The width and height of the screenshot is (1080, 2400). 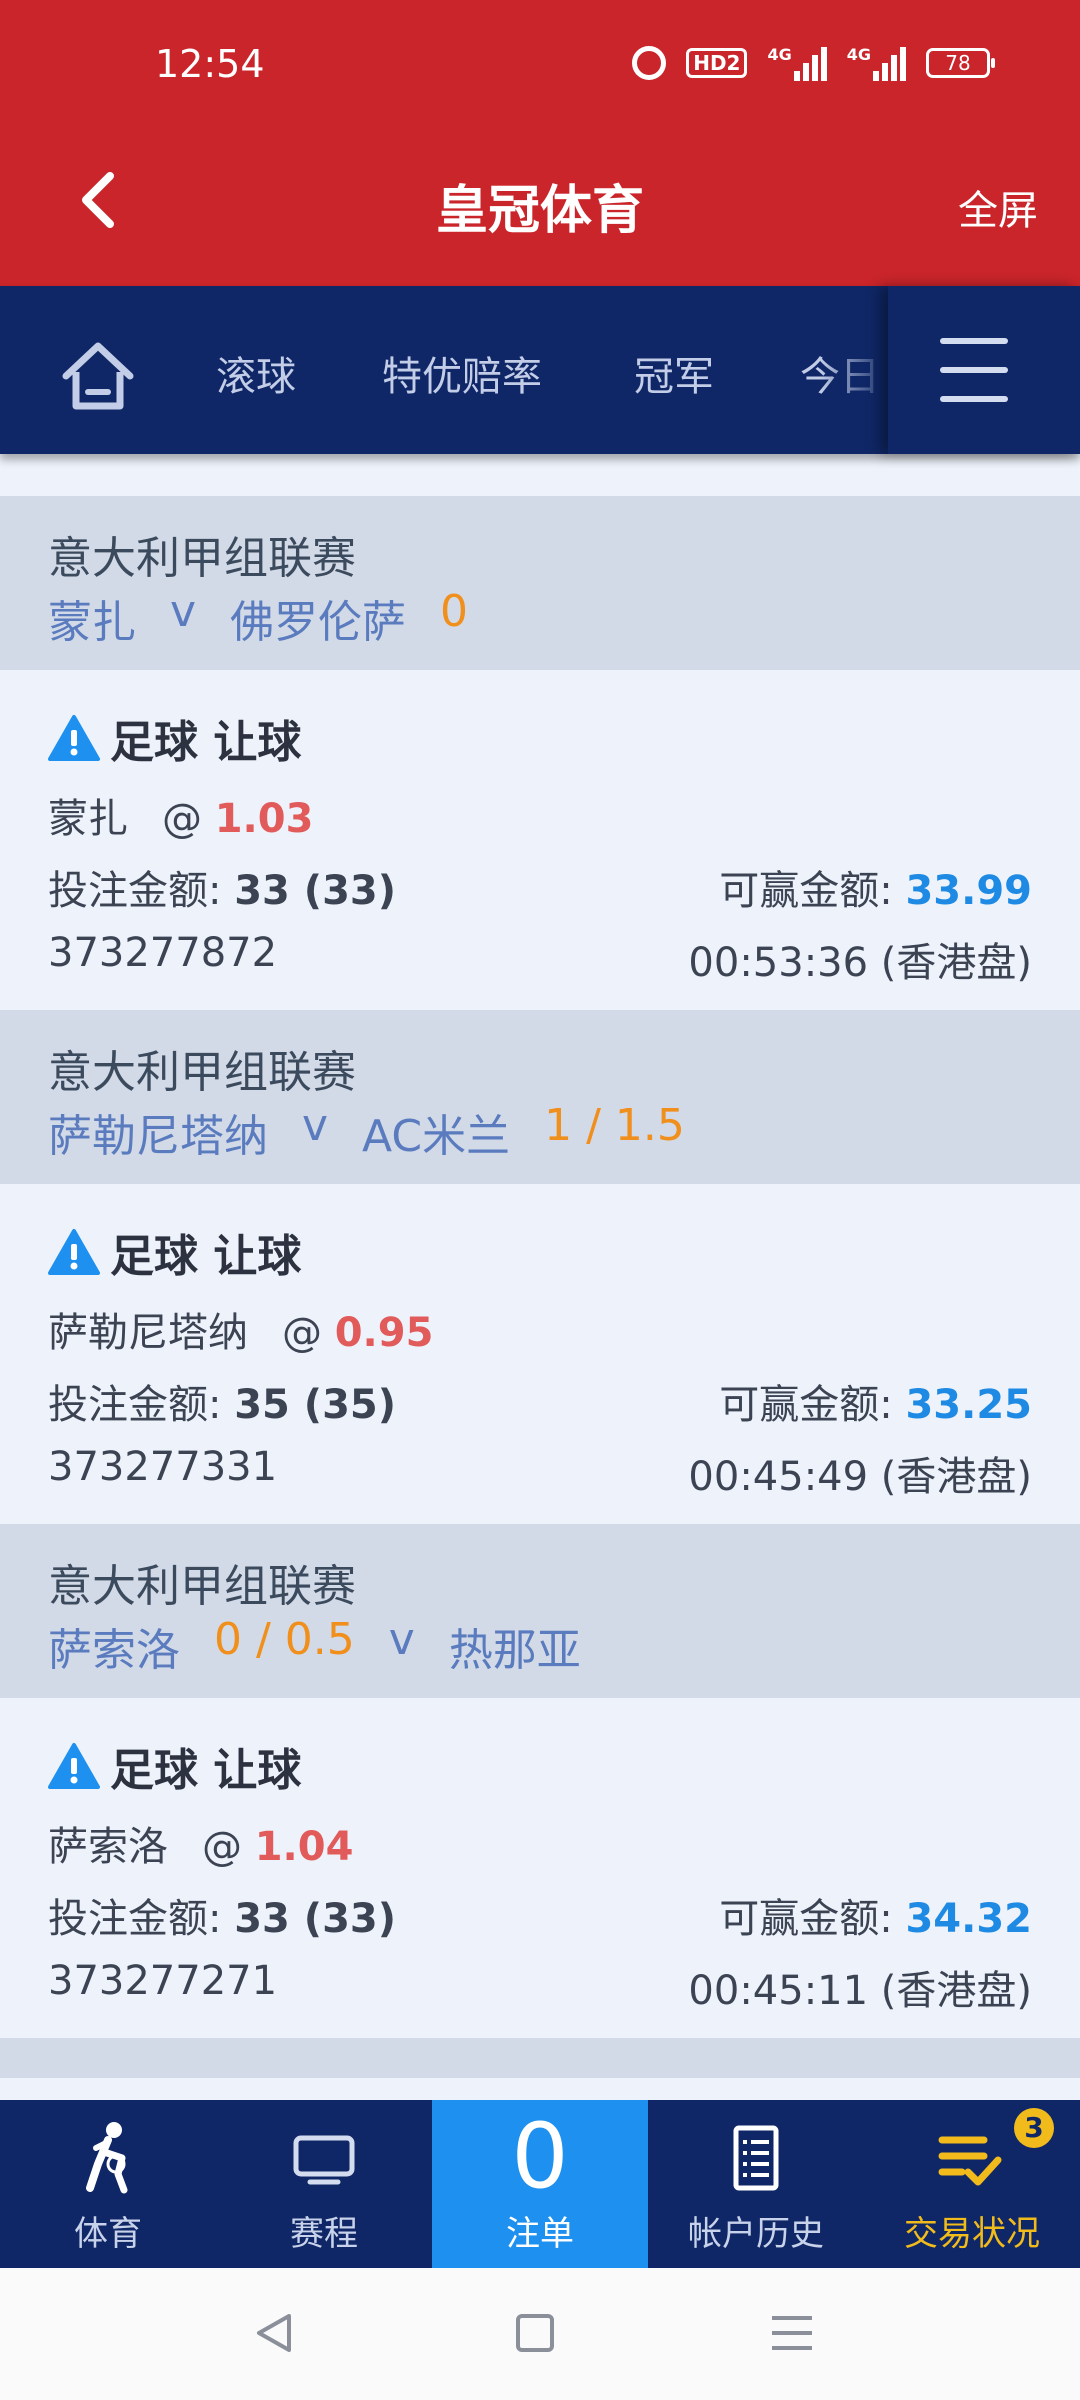 I want to click on back-triangle-icon, so click(x=275, y=2333).